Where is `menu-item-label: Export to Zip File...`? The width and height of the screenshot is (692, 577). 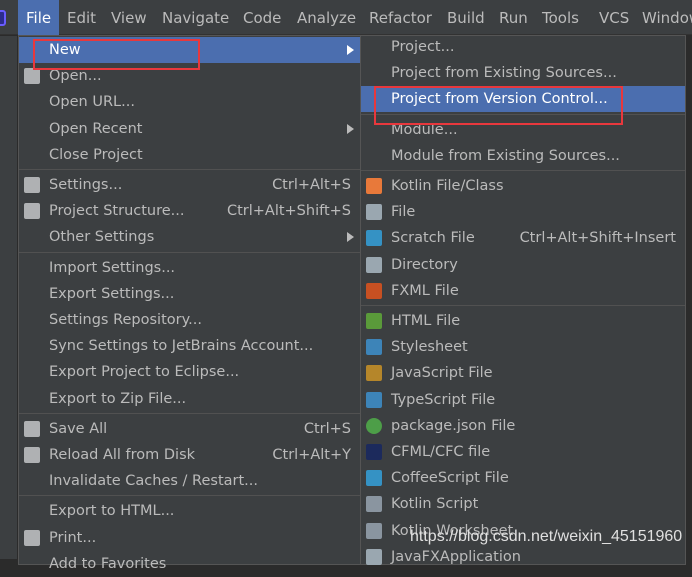
menu-item-label: Export to Zip File... is located at coordinates (118, 398).